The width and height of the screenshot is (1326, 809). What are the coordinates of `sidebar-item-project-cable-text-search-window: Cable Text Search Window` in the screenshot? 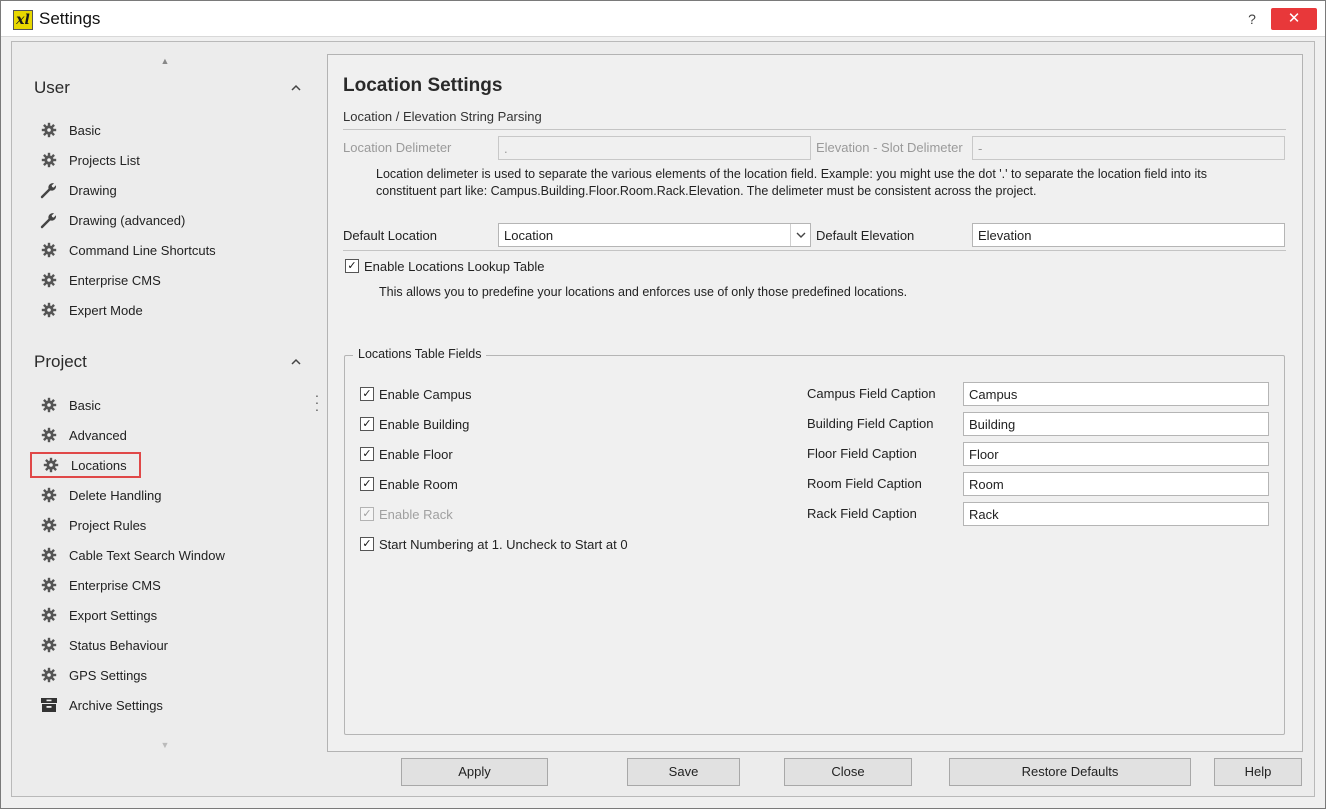 It's located at (133, 555).